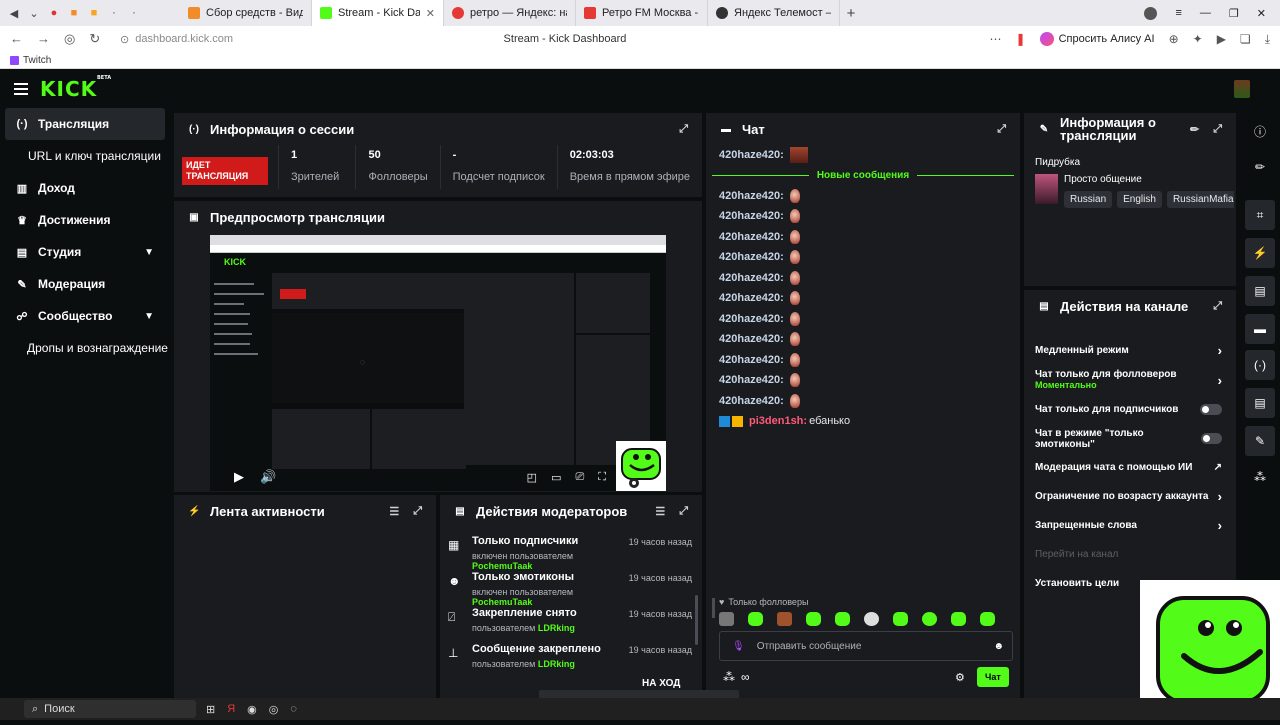 This screenshot has height=725, width=1280. I want to click on user-avatar, so click(1242, 89).